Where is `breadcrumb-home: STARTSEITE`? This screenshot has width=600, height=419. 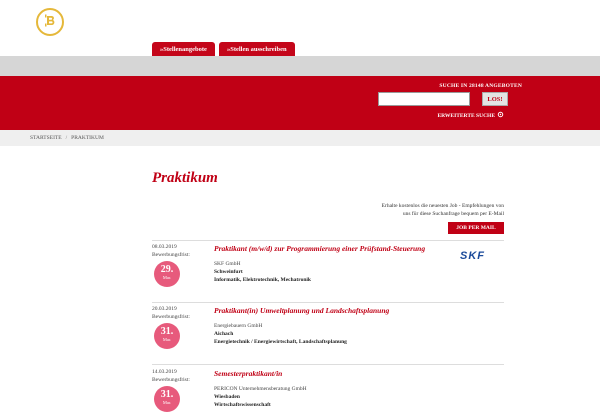 breadcrumb-home: STARTSEITE is located at coordinates (46, 138).